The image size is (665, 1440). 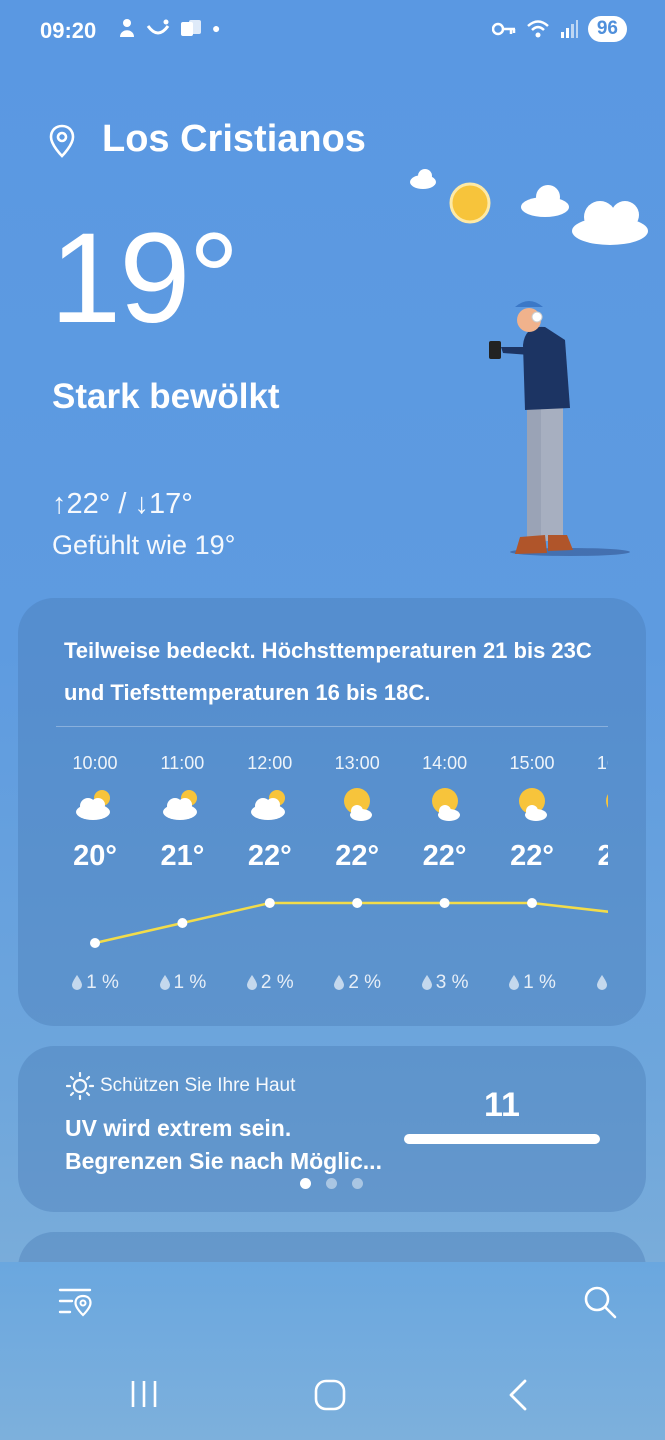 I want to click on hour-time: 11:00, so click(x=182, y=763).